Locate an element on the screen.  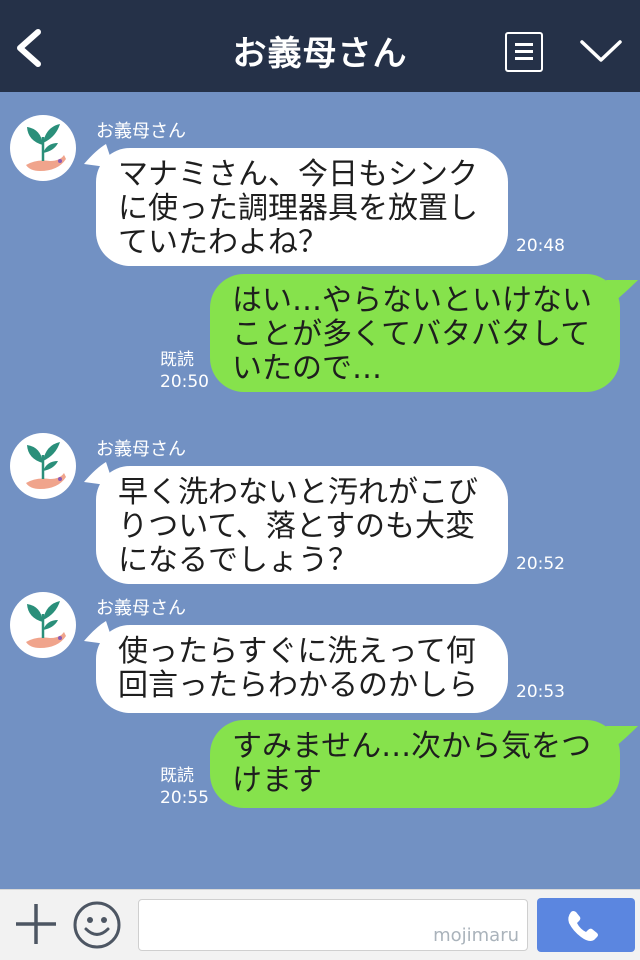
smiley-icon is located at coordinates (97, 925).